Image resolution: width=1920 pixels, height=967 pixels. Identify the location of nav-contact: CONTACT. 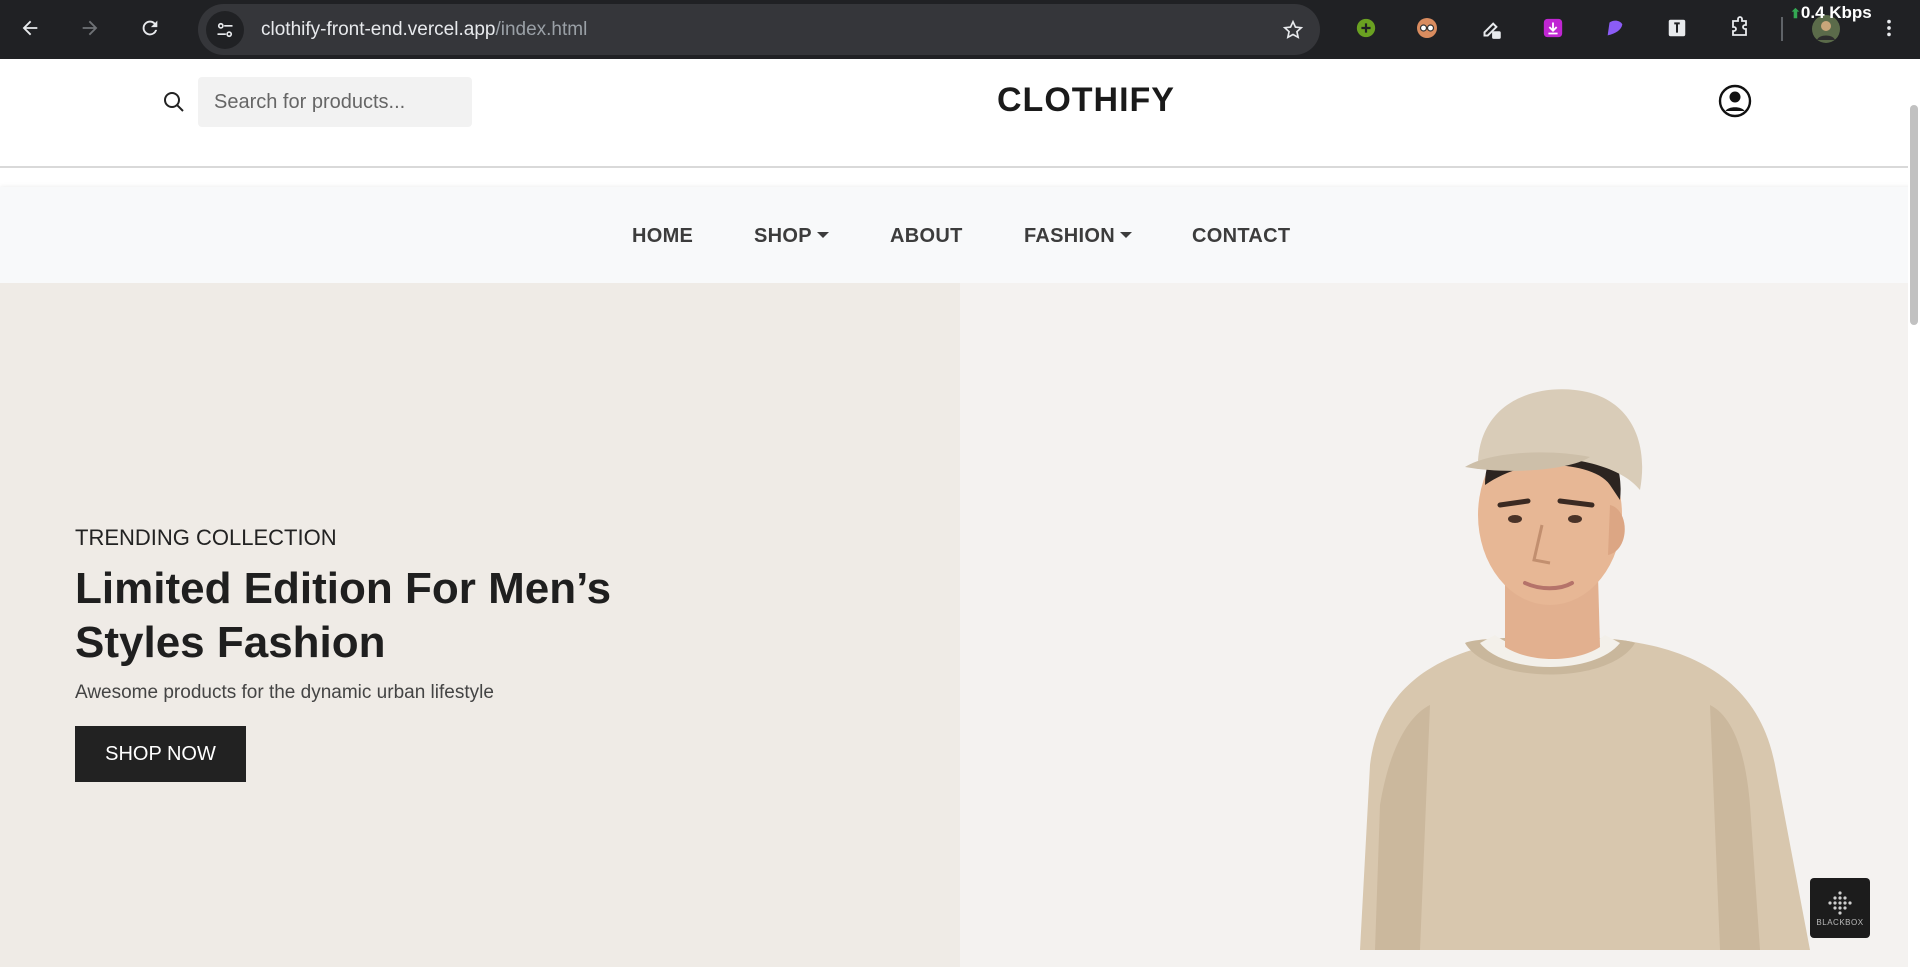
(1241, 236).